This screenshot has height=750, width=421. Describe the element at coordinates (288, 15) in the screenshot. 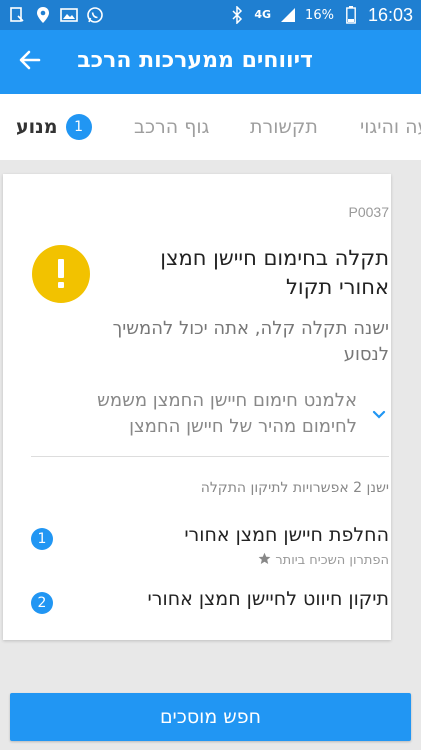

I see `signal-icon` at that location.